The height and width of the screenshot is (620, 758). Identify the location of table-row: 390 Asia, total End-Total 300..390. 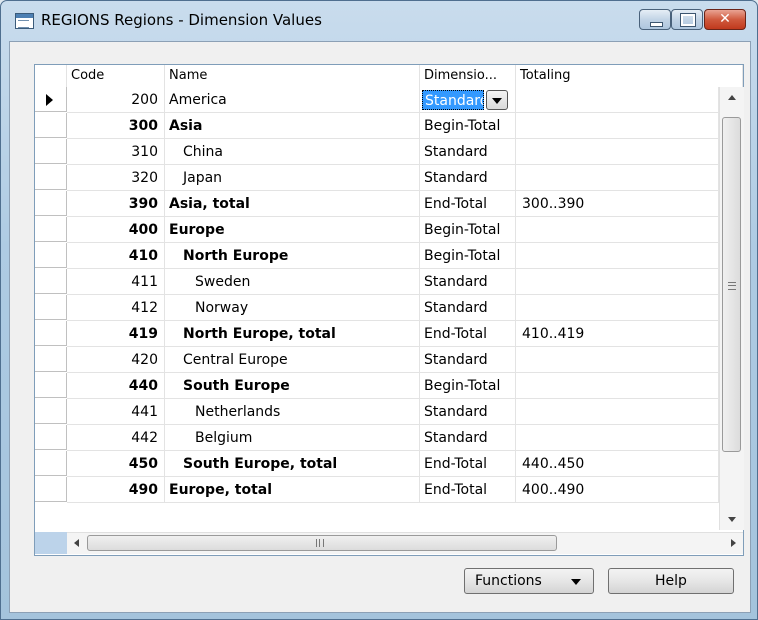
(377, 204).